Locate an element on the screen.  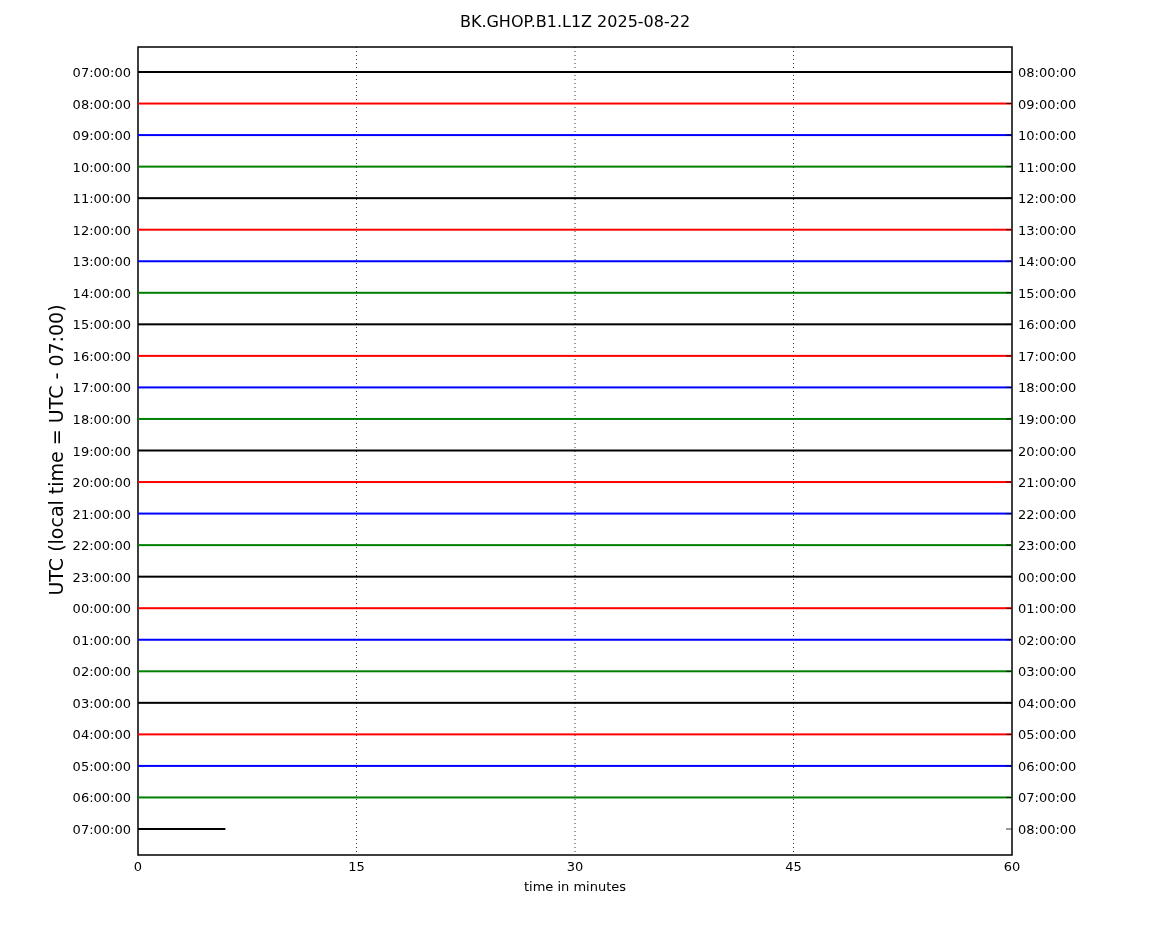
x-tick-label: 30 is located at coordinates (575, 866).